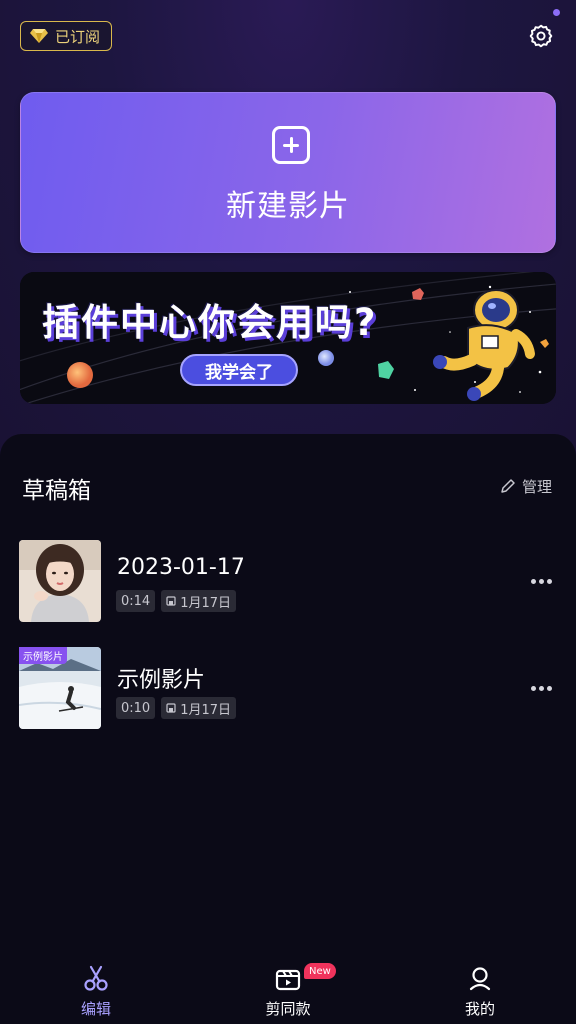 The height and width of the screenshot is (1024, 576). Describe the element at coordinates (537, 486) in the screenshot. I see `manage-label: 管理` at that location.